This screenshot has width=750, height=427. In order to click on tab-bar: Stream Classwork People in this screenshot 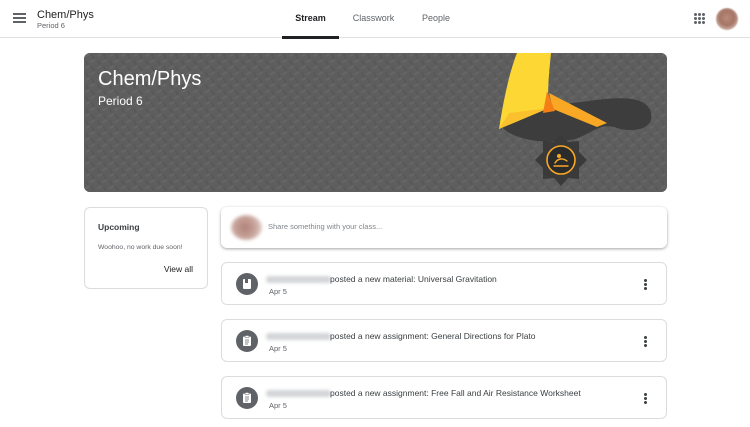, I will do `click(373, 19)`.